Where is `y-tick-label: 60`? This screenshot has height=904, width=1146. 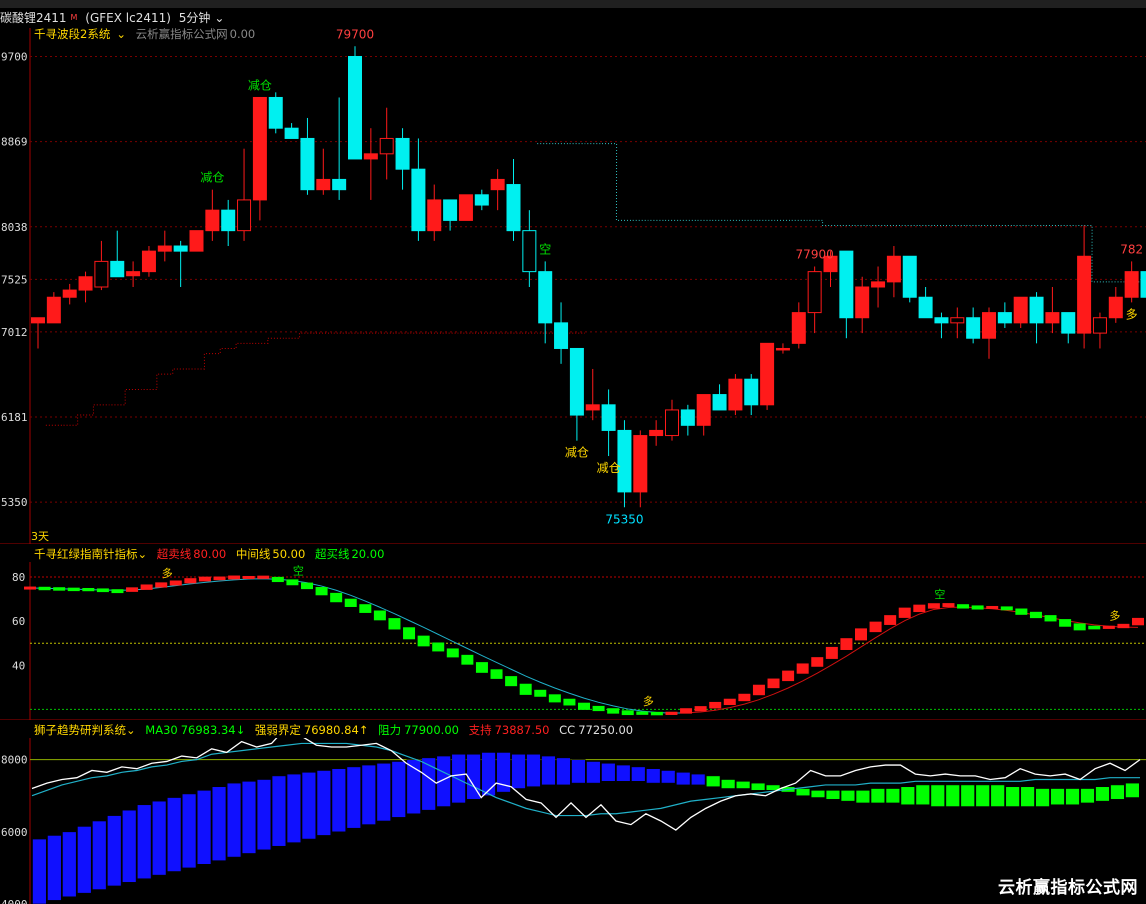
y-tick-label: 60 is located at coordinates (18, 621).